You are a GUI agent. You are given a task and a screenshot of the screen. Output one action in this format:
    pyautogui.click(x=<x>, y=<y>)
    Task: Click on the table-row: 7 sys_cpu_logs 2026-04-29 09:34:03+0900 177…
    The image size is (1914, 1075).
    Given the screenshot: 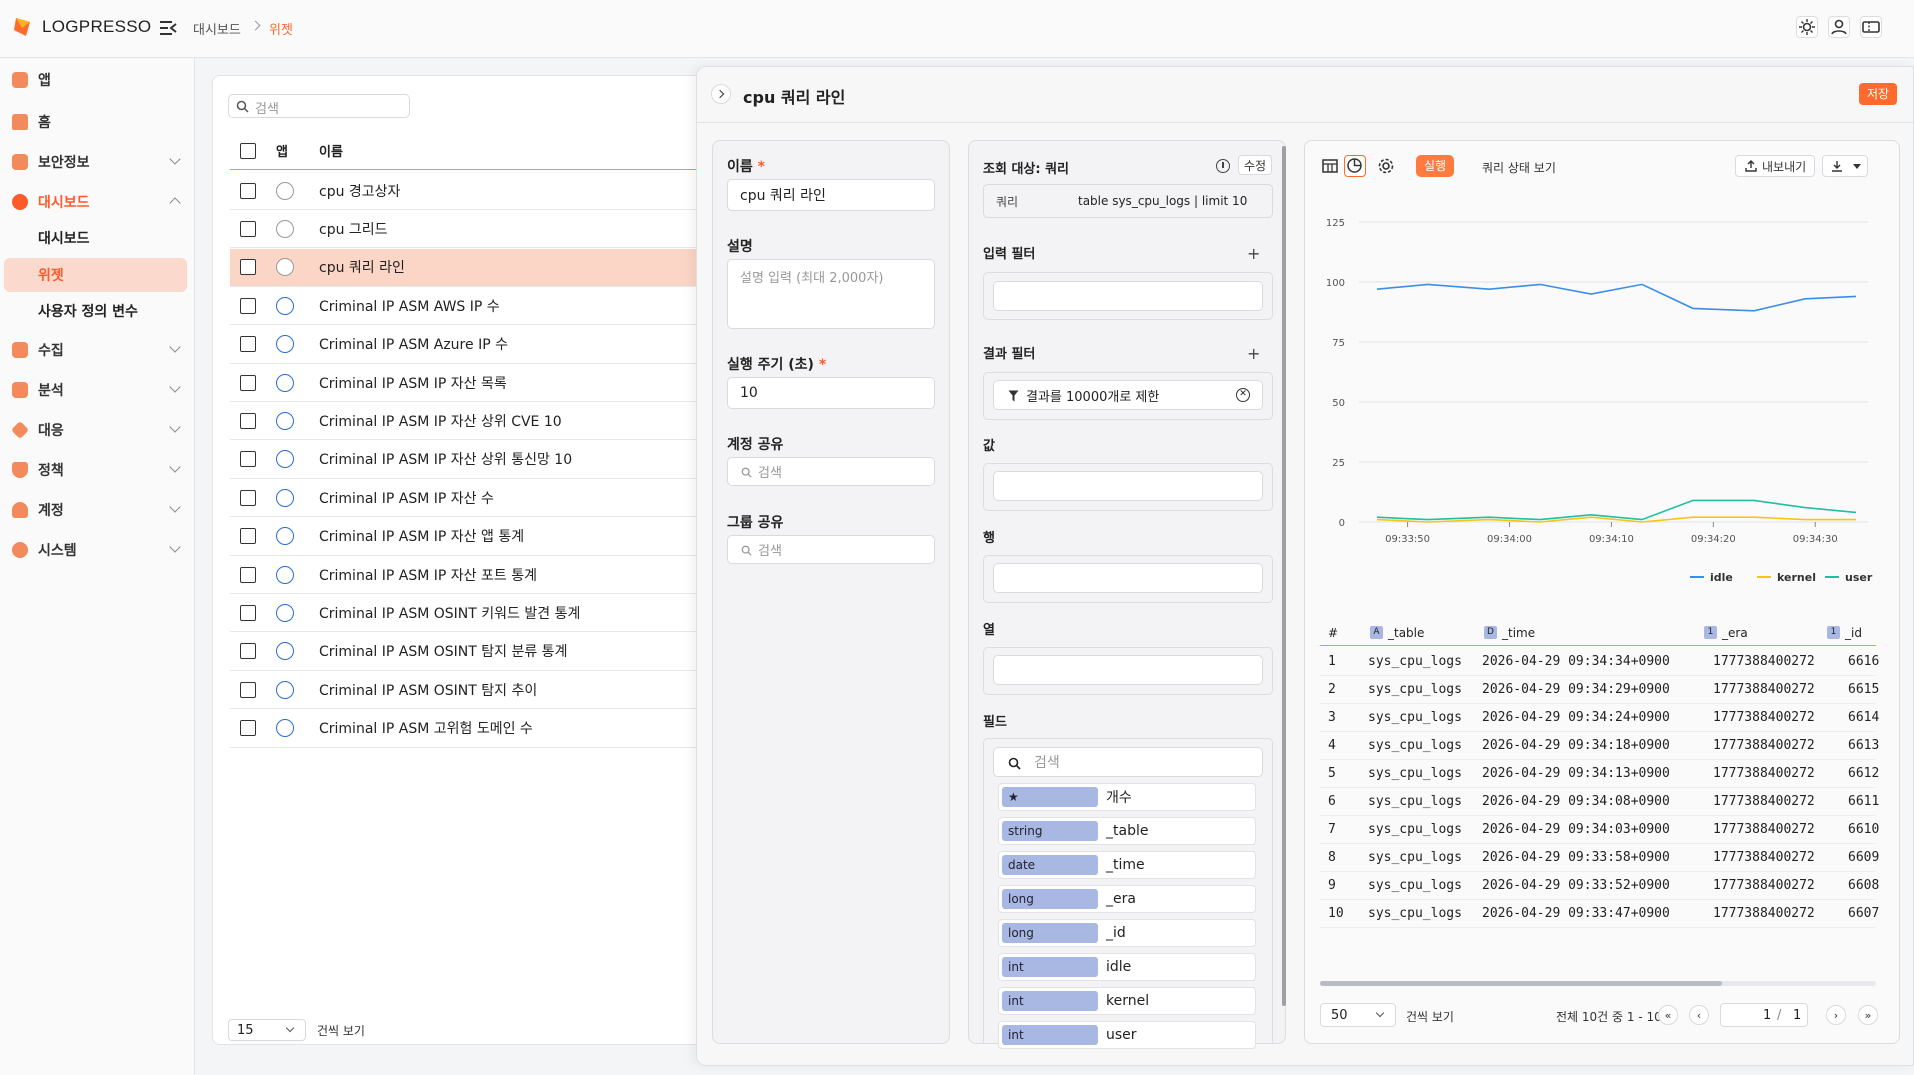 What is the action you would take?
    pyautogui.click(x=1599, y=830)
    